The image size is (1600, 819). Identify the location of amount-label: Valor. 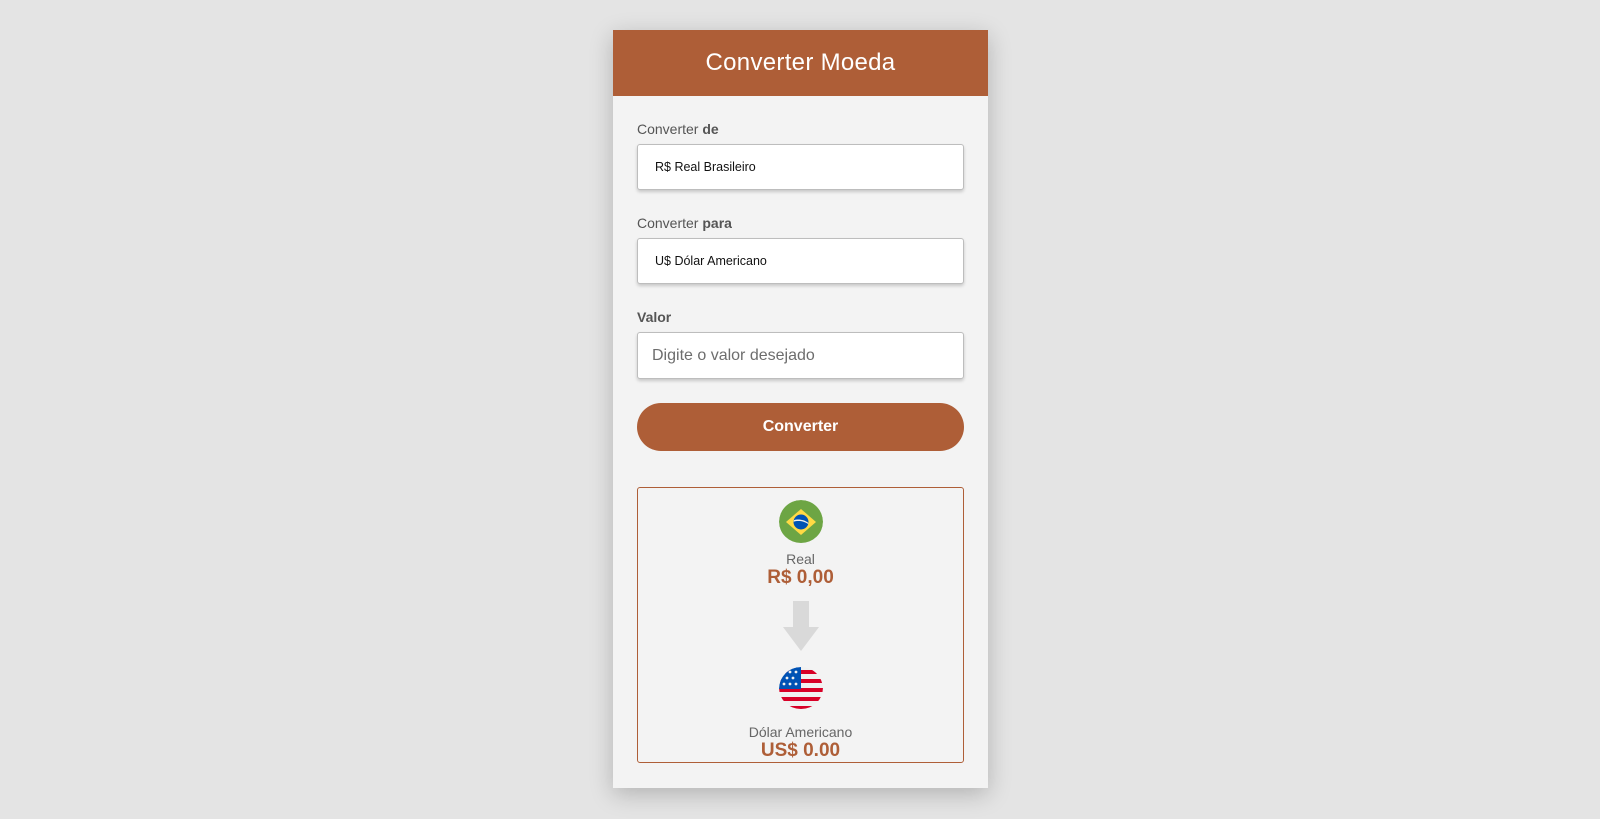
(654, 317).